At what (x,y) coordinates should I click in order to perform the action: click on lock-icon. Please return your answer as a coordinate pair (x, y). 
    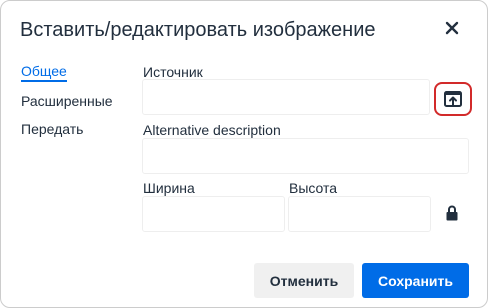
    Looking at the image, I should click on (452, 213).